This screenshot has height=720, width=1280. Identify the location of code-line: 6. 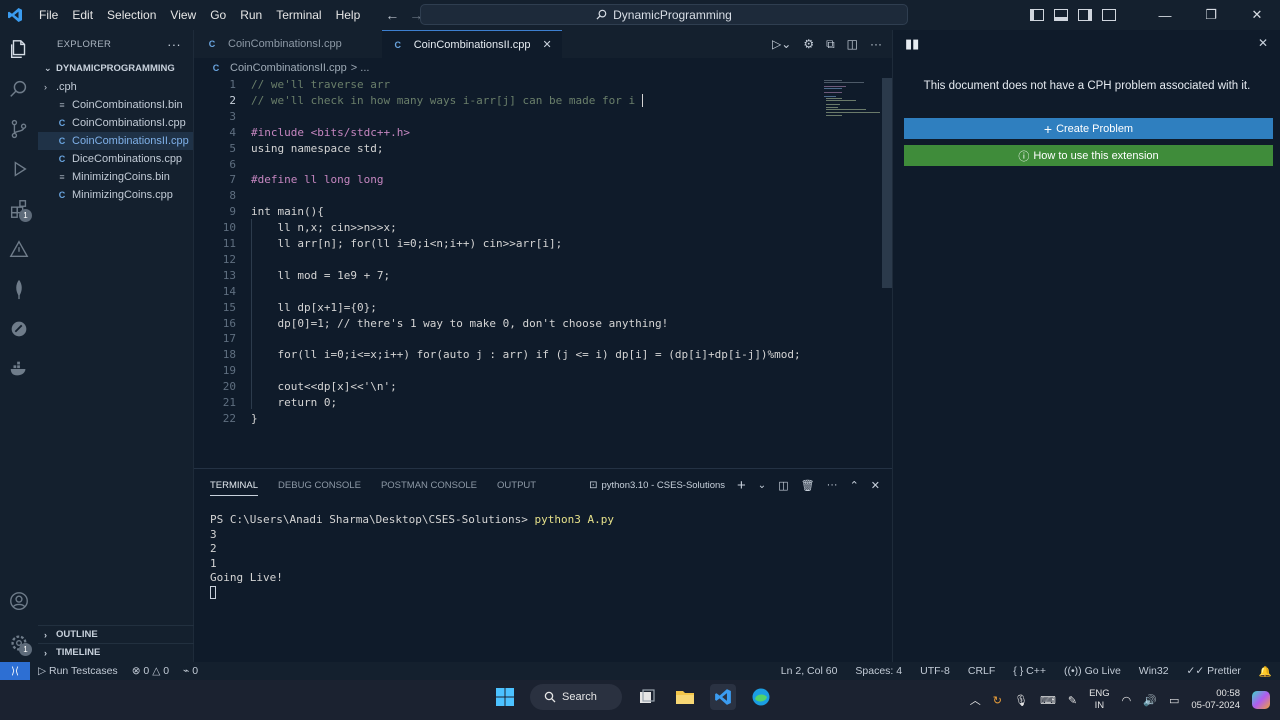
(538, 165).